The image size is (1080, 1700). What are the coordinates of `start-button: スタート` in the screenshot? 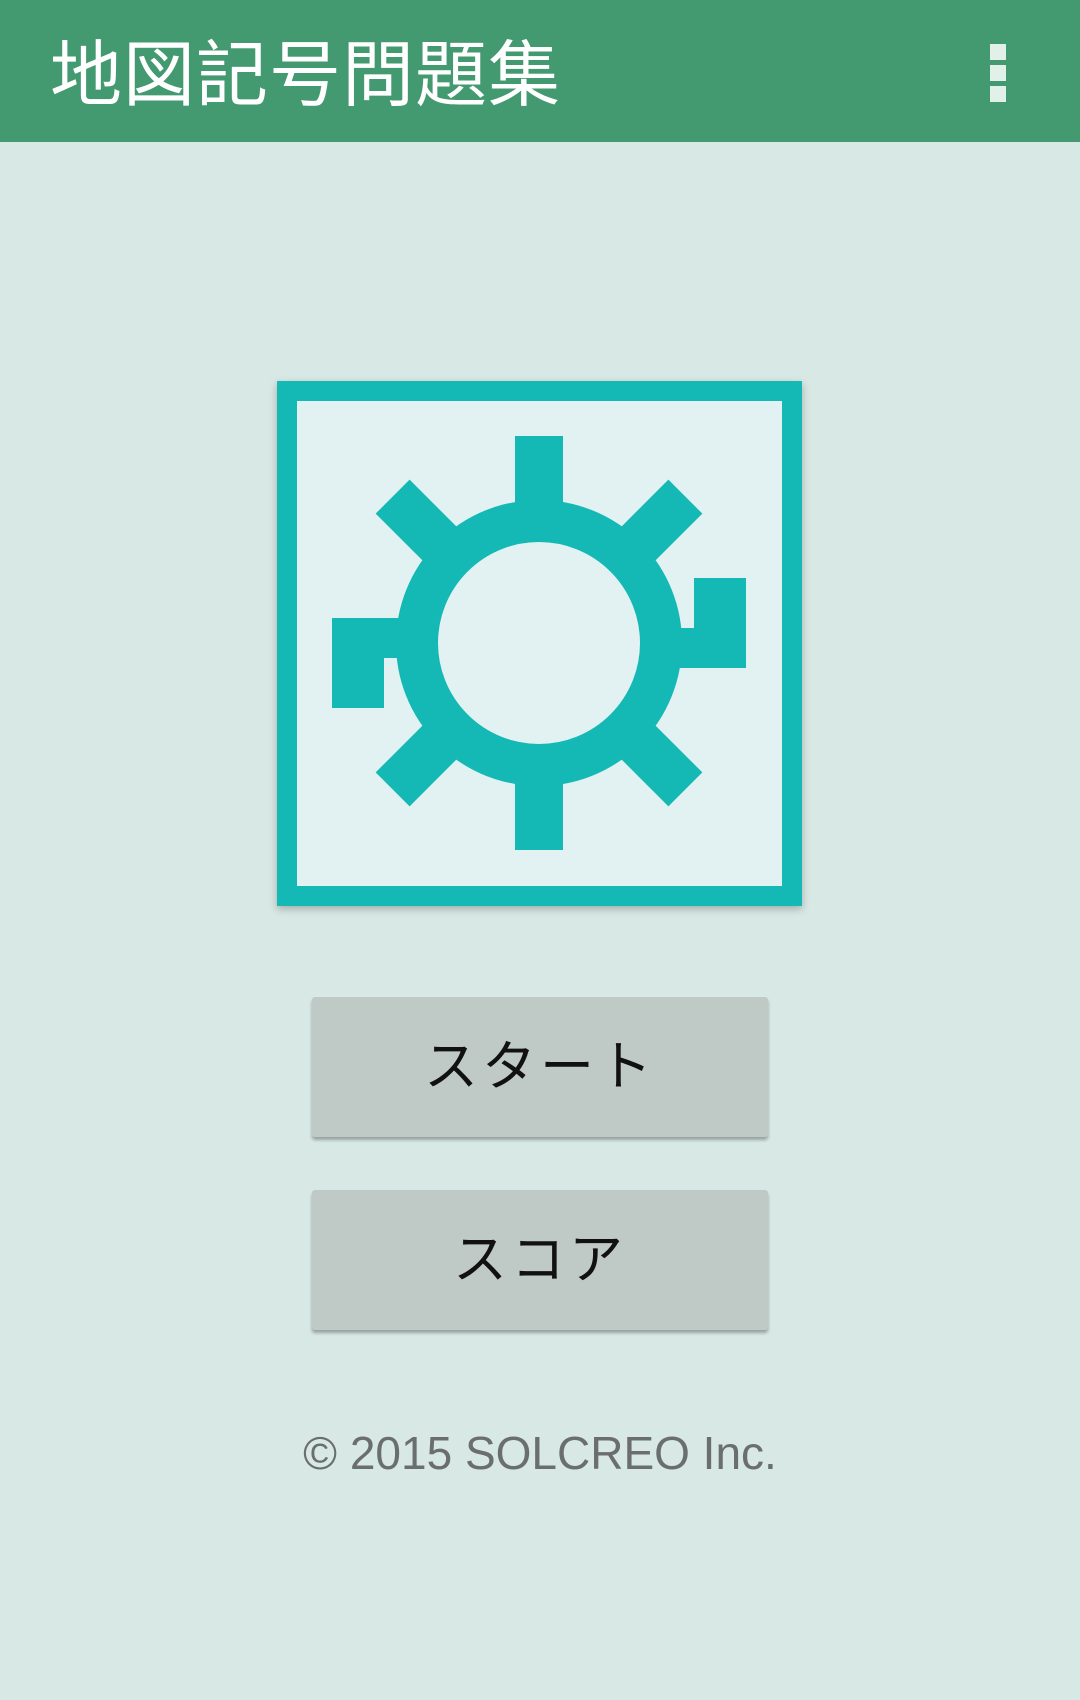 It's located at (540, 1067).